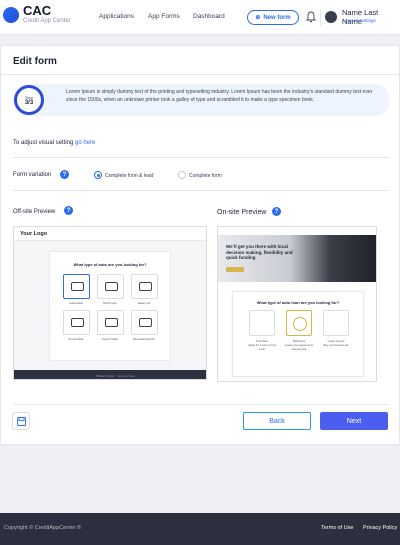 The image size is (400, 545). I want to click on tile-purchase, so click(262, 323).